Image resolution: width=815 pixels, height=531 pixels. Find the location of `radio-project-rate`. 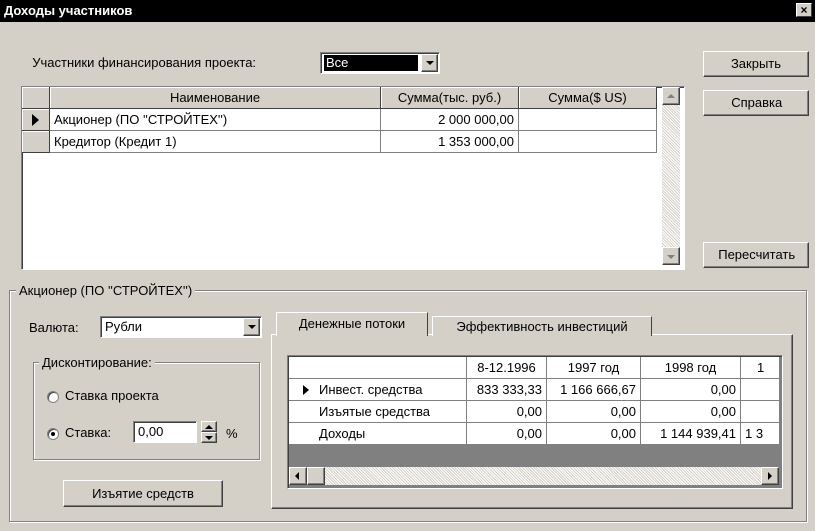

radio-project-rate is located at coordinates (53, 397).